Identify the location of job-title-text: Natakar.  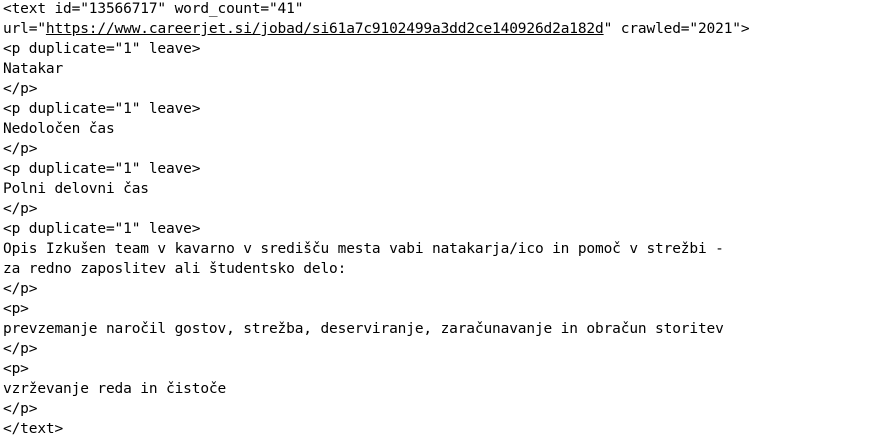
(33, 69).